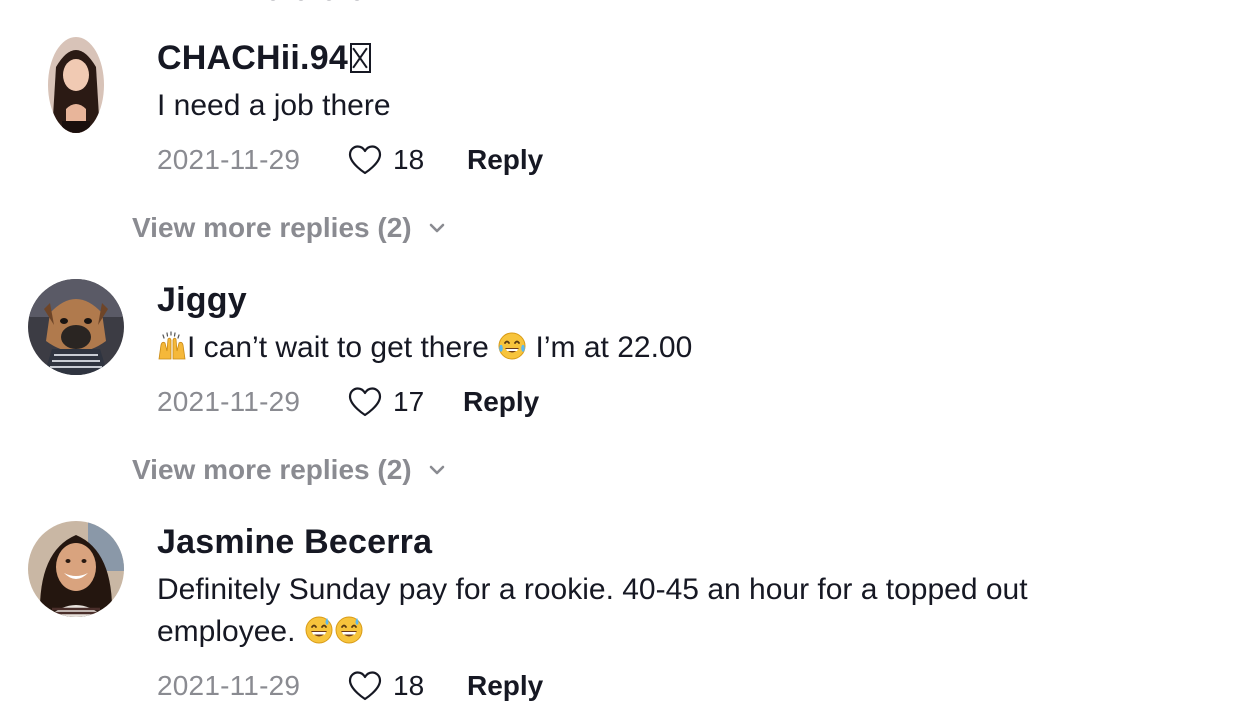 This screenshot has width=1242, height=726. What do you see at coordinates (264, 58) in the screenshot?
I see `comment-username: CHACHii.94` at bounding box center [264, 58].